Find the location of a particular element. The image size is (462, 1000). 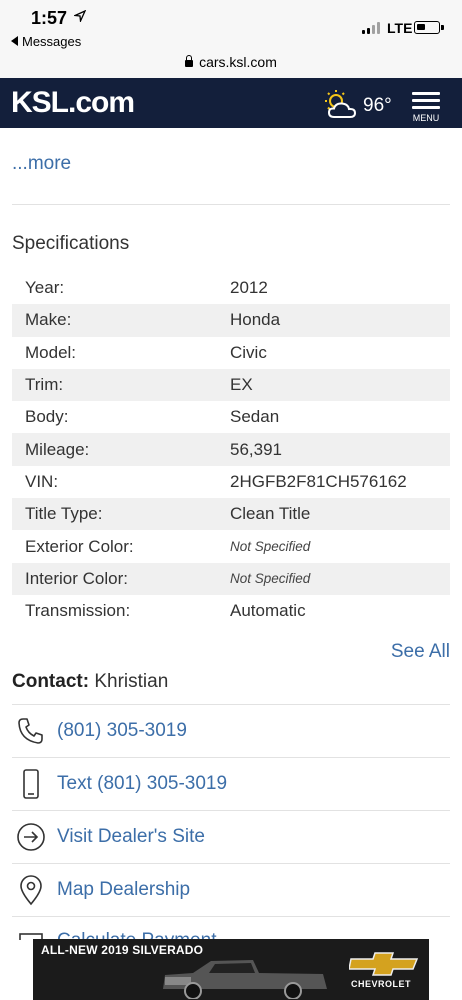

spec-label: Year: is located at coordinates (45, 288).